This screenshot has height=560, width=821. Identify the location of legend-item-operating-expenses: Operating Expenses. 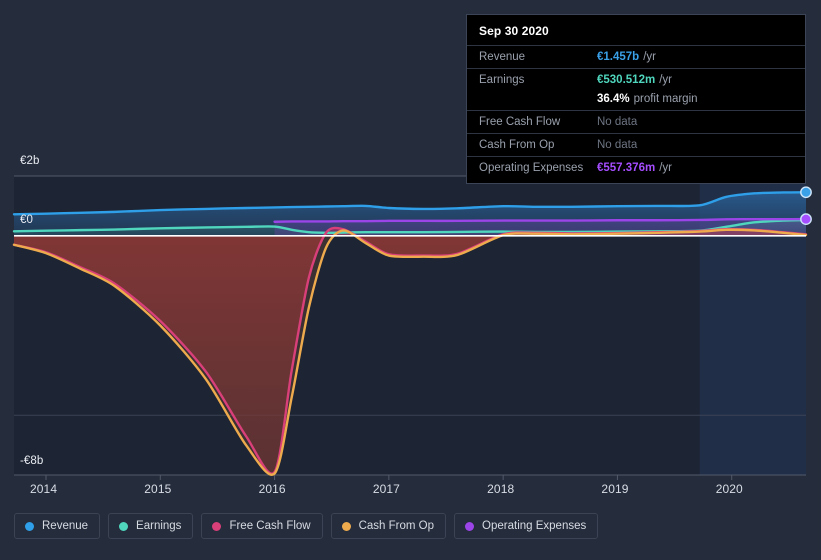
(526, 526).